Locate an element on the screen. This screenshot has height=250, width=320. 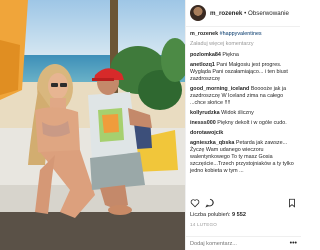
comment-username: good_morning_iceland is located at coordinates (219, 89).